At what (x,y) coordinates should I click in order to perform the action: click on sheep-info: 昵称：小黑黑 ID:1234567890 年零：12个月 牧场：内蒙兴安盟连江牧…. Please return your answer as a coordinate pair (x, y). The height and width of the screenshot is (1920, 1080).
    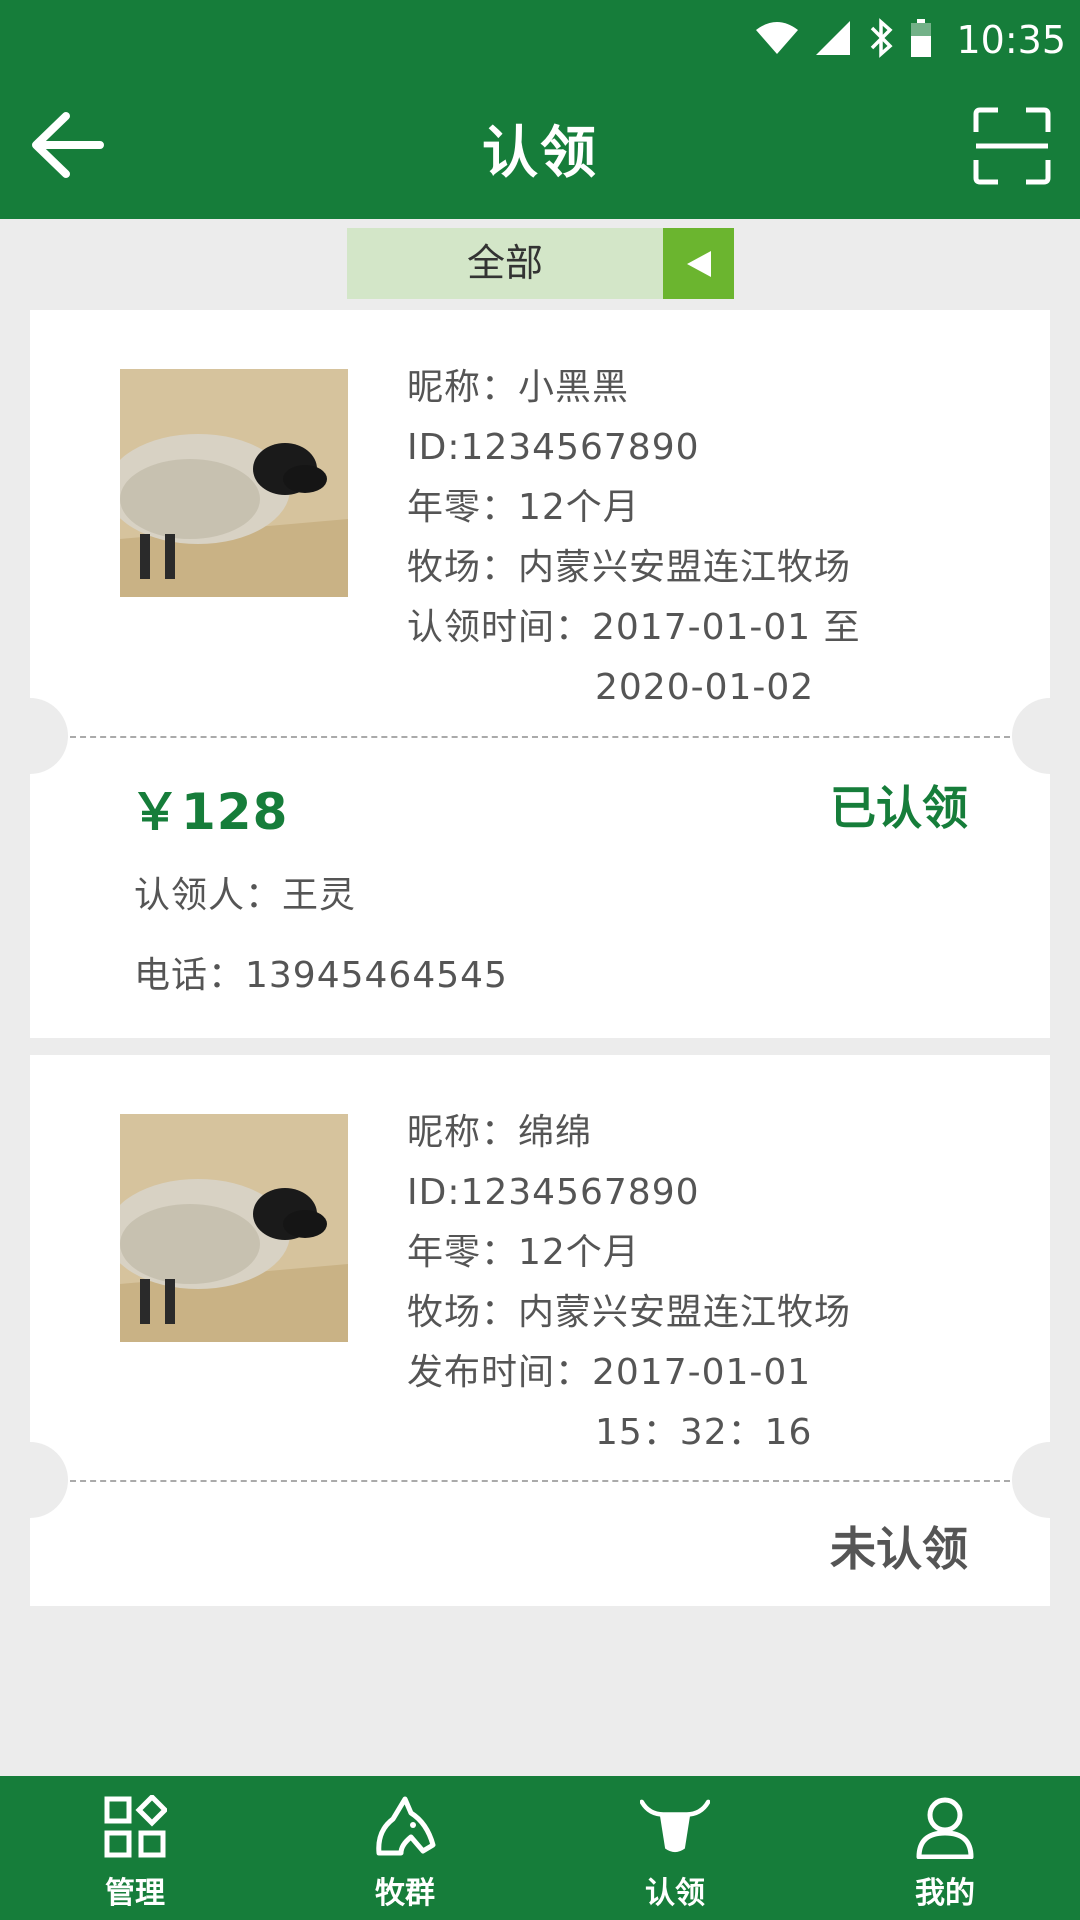
    Looking at the image, I should click on (634, 538).